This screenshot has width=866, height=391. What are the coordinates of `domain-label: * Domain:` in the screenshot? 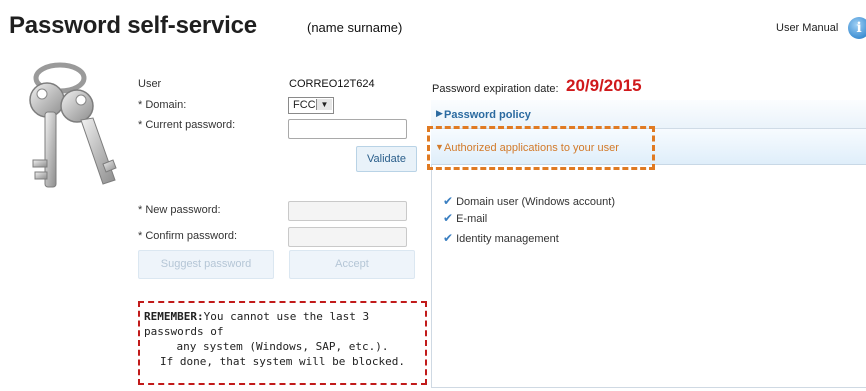 It's located at (162, 105).